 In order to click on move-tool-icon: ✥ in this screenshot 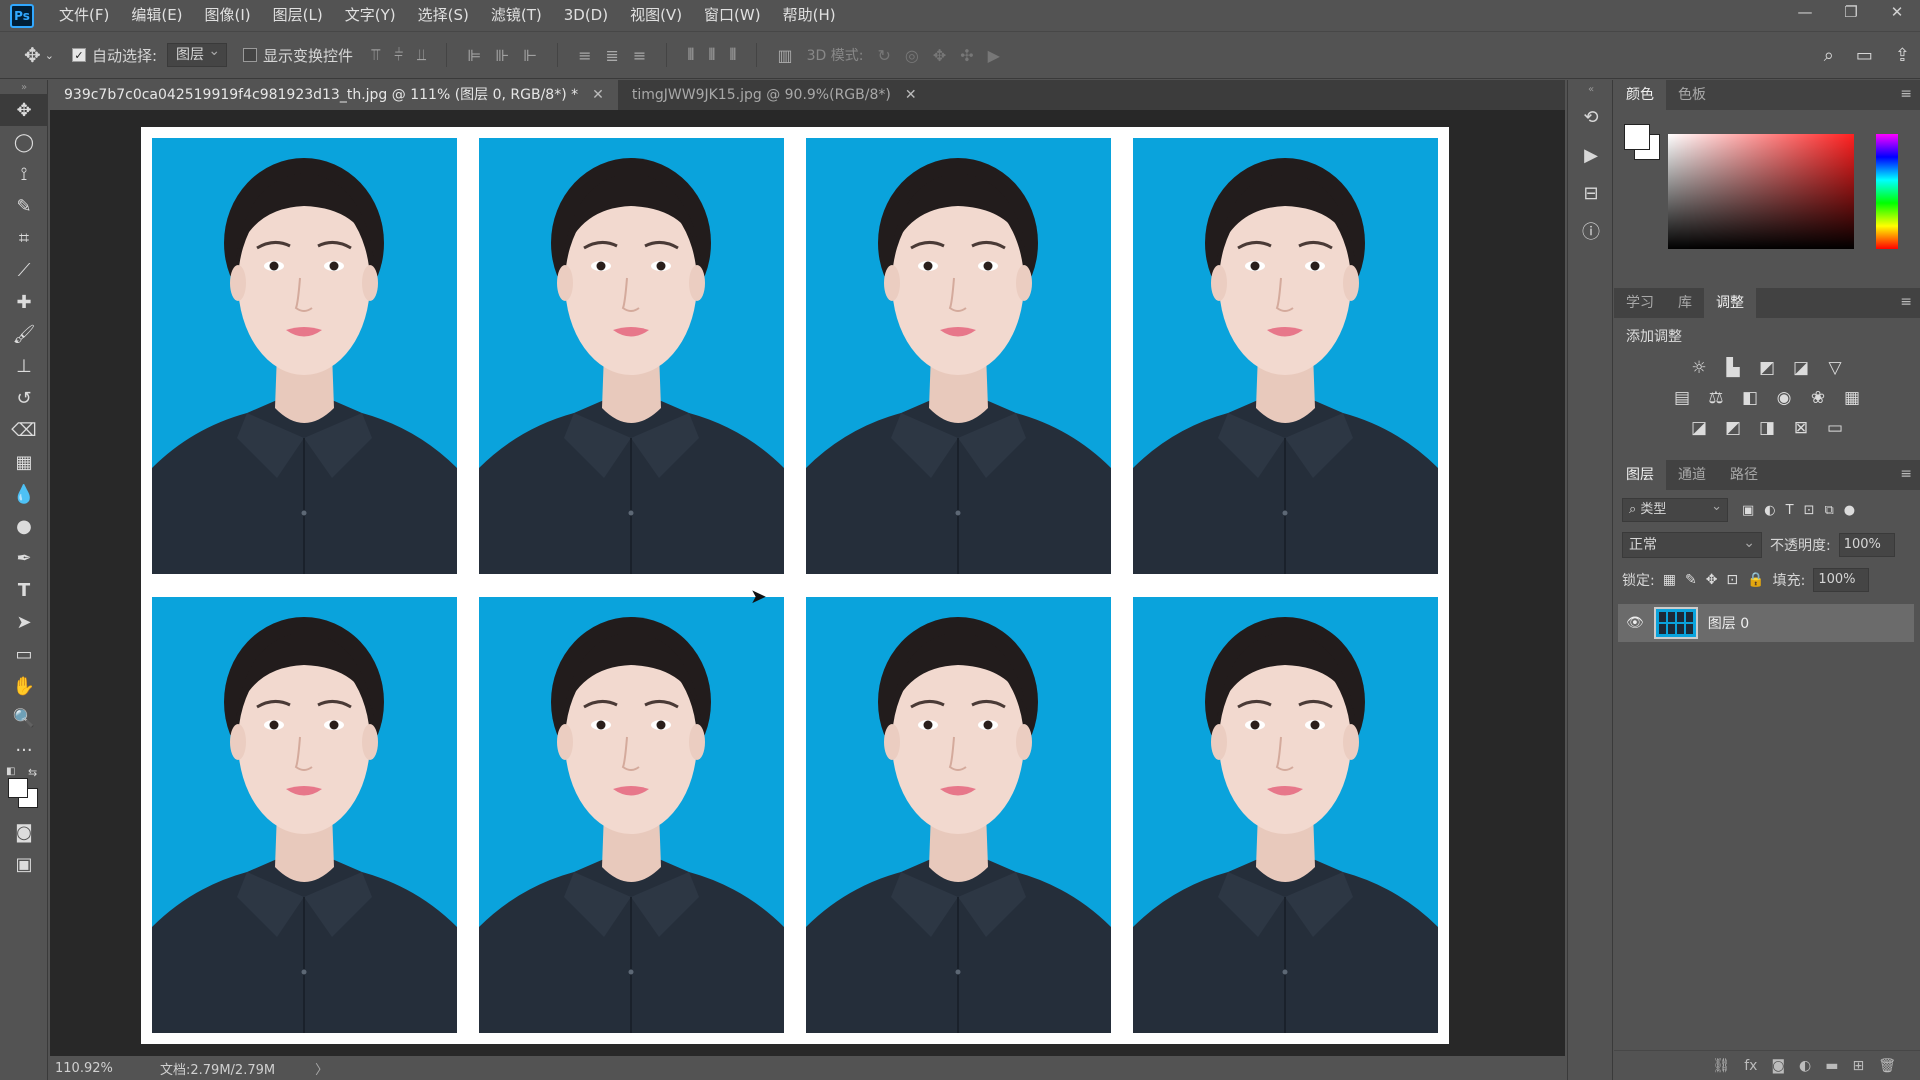, I will do `click(24, 110)`.